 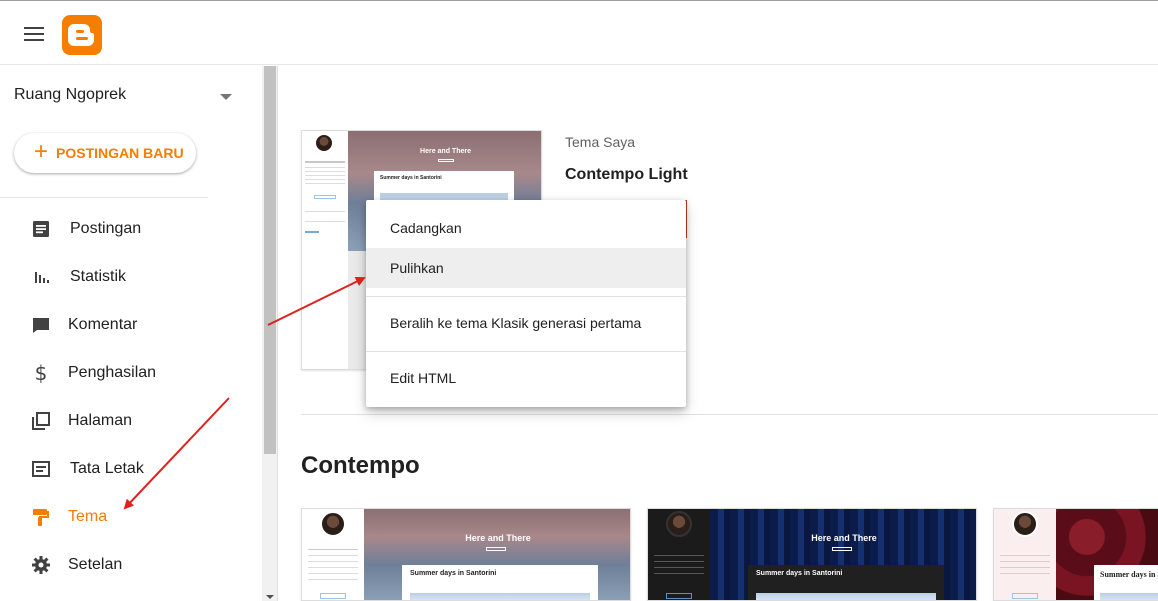 What do you see at coordinates (526, 228) in the screenshot?
I see `menu-item-cadangkan: Cadangkan` at bounding box center [526, 228].